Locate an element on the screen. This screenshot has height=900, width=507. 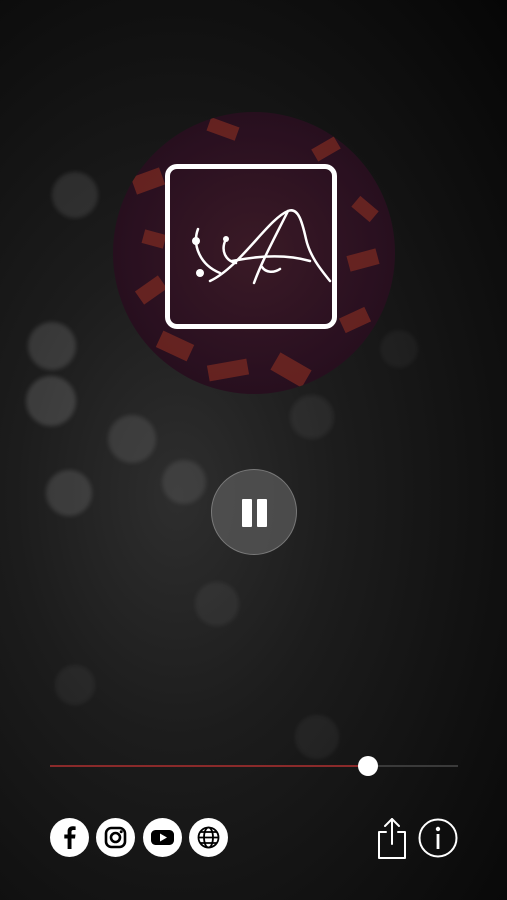
instagram-button is located at coordinates (115, 837).